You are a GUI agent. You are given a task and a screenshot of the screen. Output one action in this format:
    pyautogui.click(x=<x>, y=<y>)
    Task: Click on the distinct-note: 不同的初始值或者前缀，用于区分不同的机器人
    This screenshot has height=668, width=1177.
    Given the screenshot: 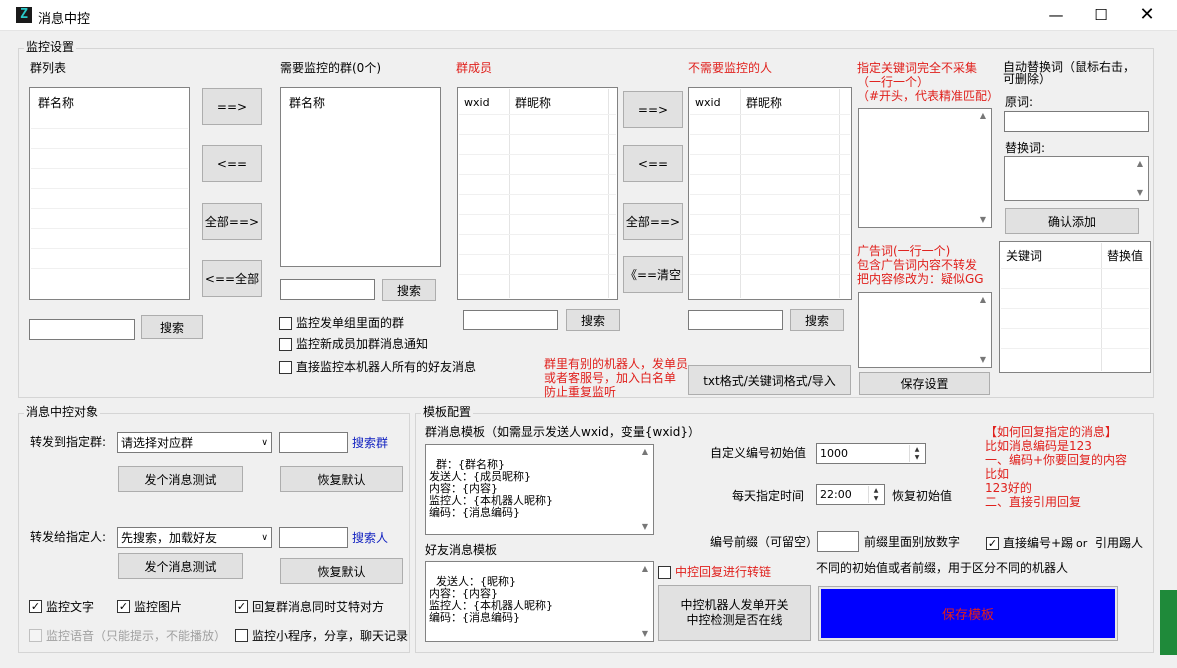 What is the action you would take?
    pyautogui.click(x=942, y=568)
    